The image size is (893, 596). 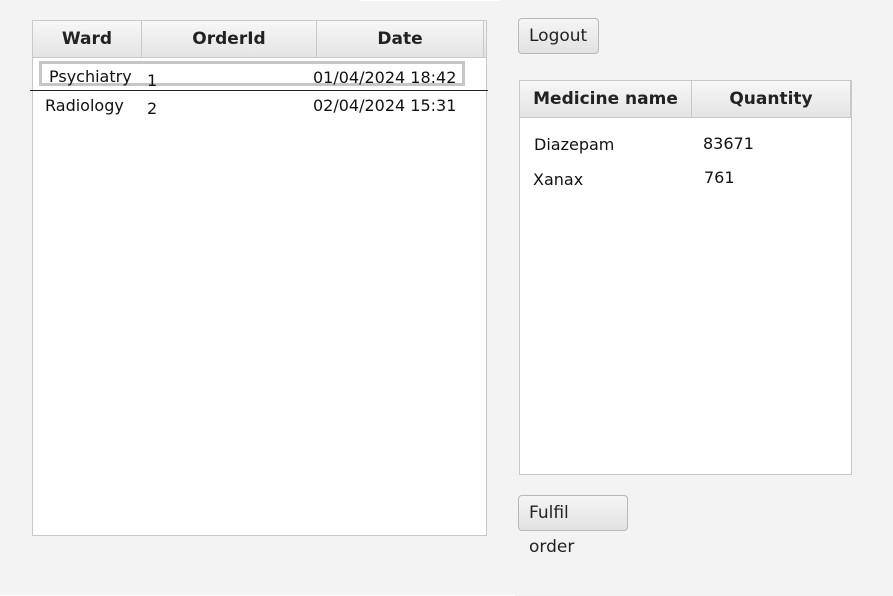 What do you see at coordinates (152, 80) in the screenshot?
I see `order-row-1-orderid: 1` at bounding box center [152, 80].